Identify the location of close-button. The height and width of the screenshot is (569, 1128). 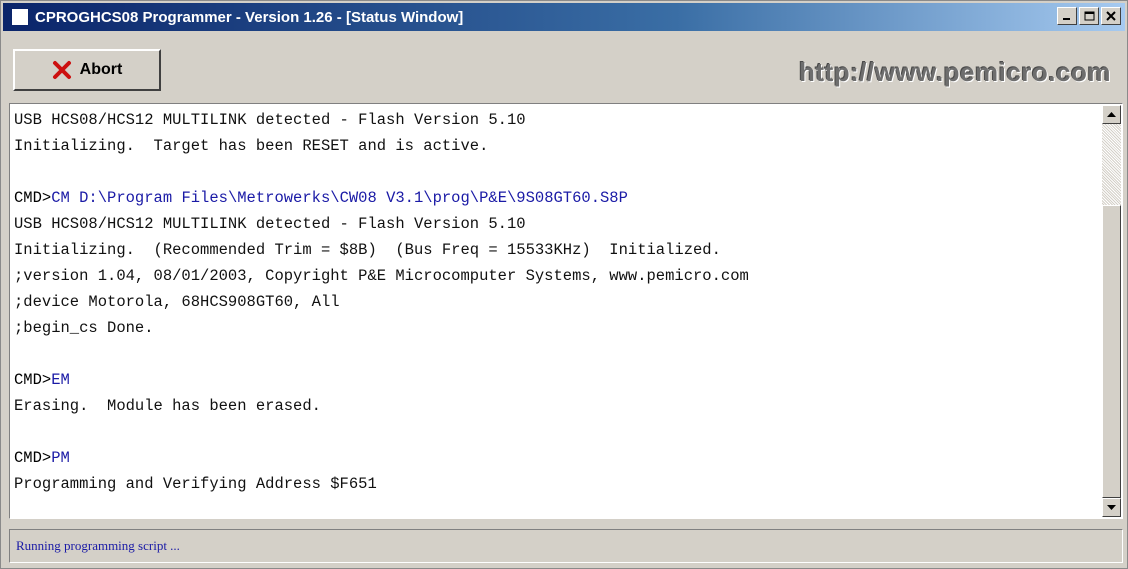
(1111, 16).